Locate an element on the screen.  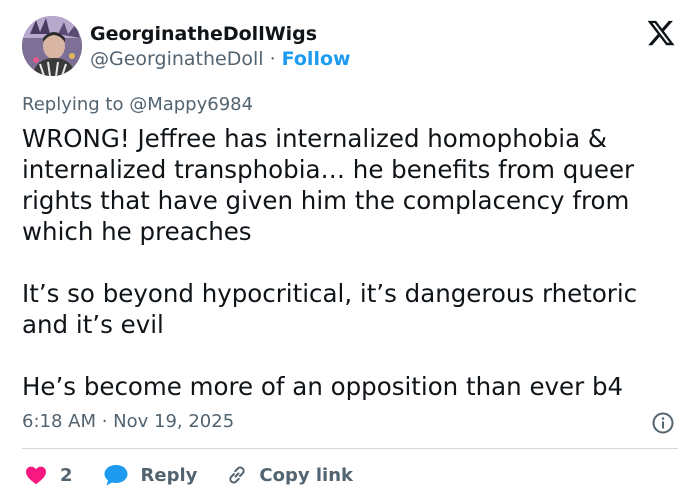
like-button: 2 is located at coordinates (63, 475).